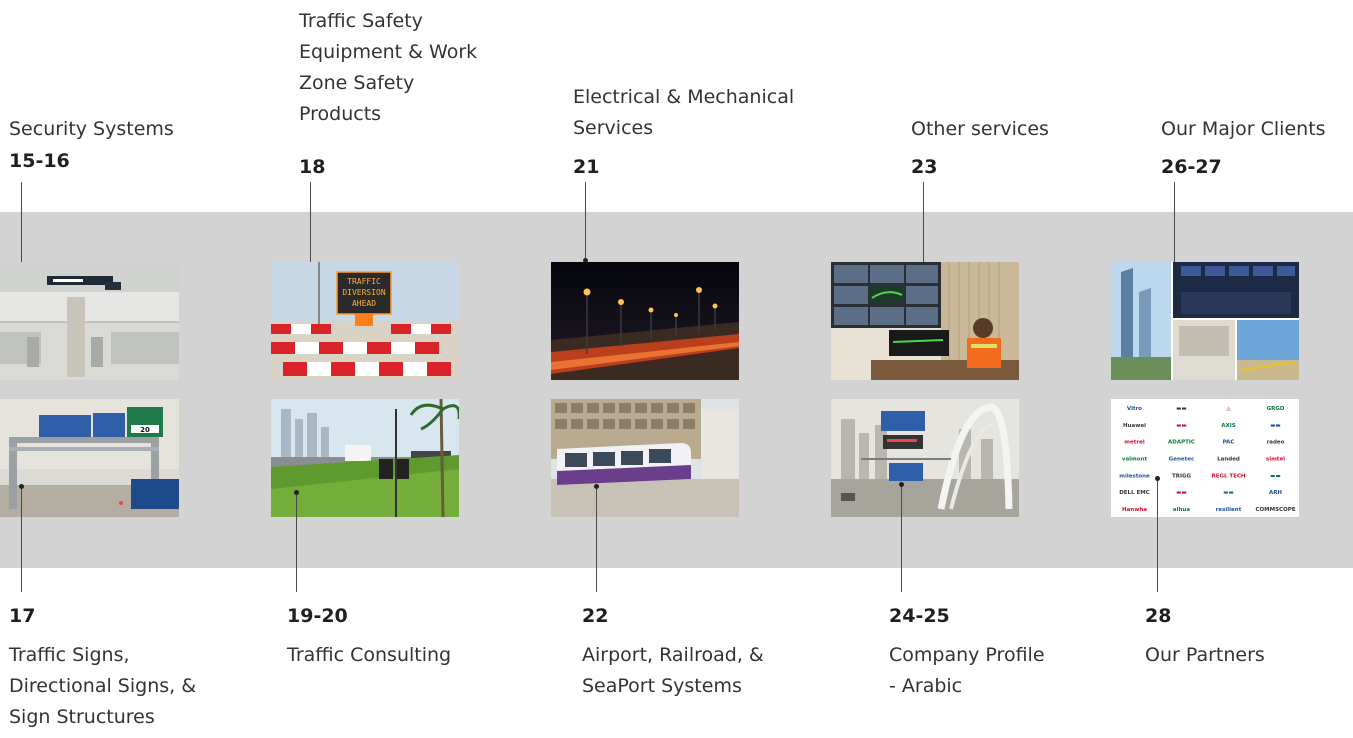 This screenshot has width=1353, height=738. I want to click on label-line: Other services, so click(980, 129).